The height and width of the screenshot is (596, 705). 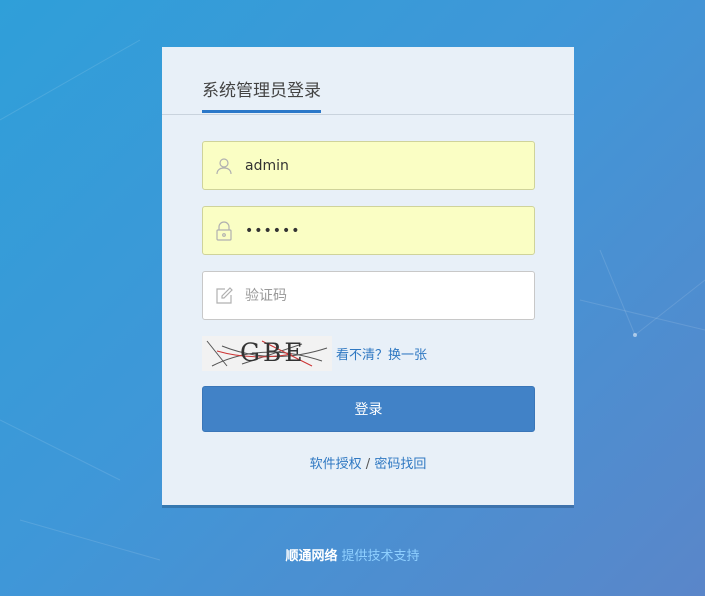 What do you see at coordinates (380, 295) in the screenshot?
I see `captcha-input` at bounding box center [380, 295].